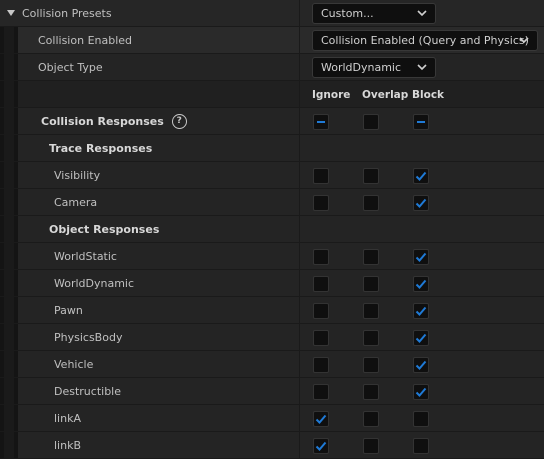 Image resolution: width=544 pixels, height=459 pixels. Describe the element at coordinates (272, 418) in the screenshot. I see `response-row: linkA` at that location.